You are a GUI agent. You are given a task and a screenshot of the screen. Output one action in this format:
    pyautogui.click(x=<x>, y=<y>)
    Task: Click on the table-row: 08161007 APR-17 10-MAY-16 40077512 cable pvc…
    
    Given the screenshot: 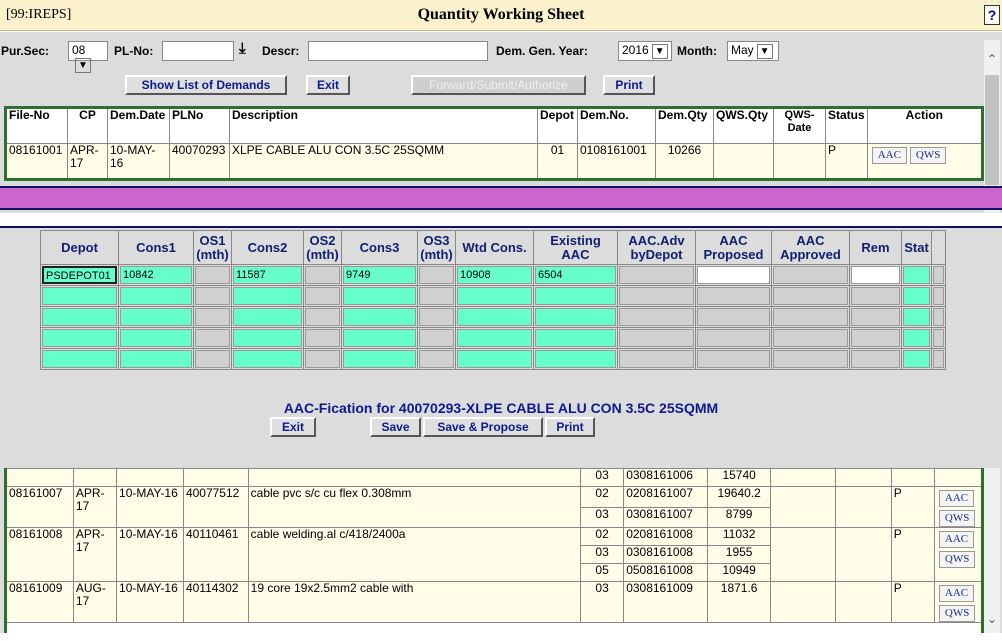 What is the action you would take?
    pyautogui.click(x=494, y=507)
    